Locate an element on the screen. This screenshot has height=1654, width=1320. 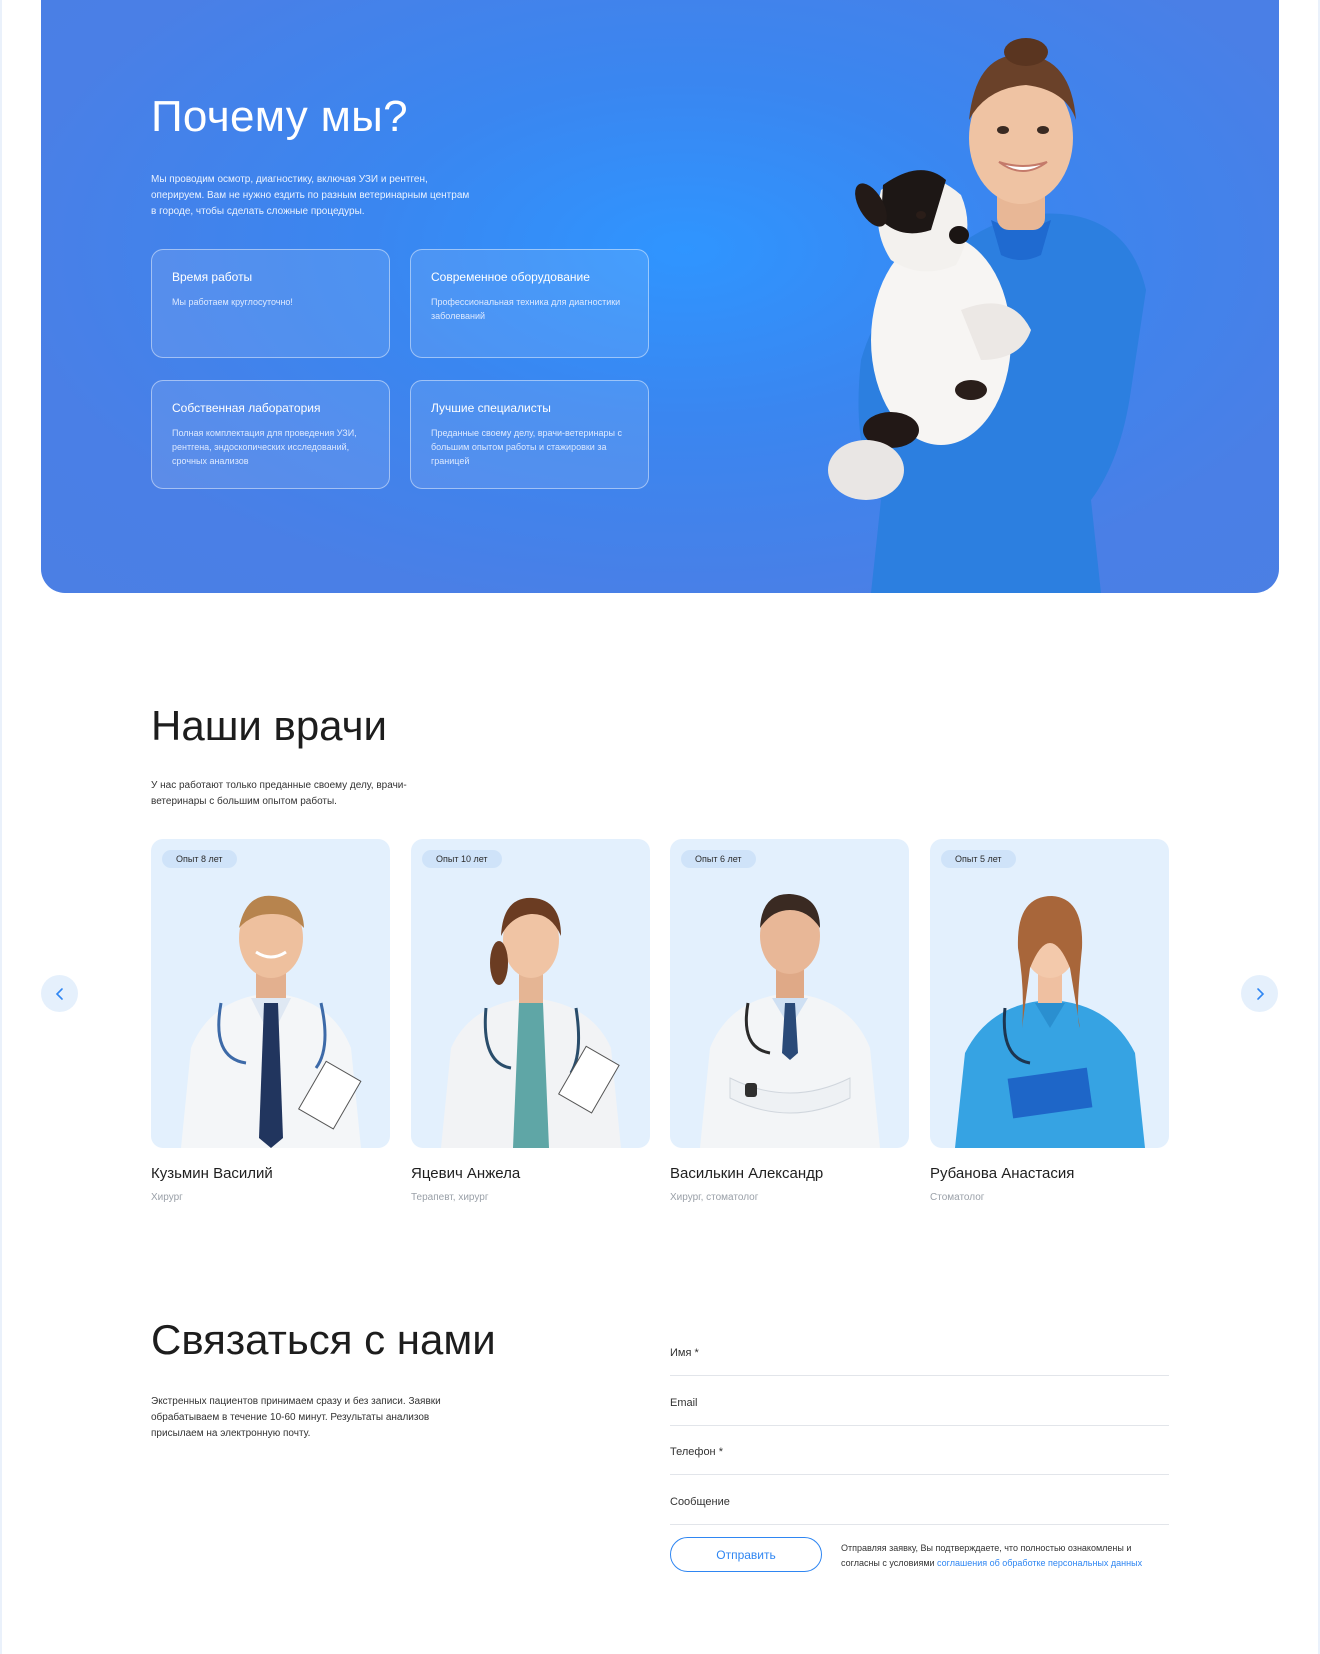
chevron-left-icon is located at coordinates (59, 993).